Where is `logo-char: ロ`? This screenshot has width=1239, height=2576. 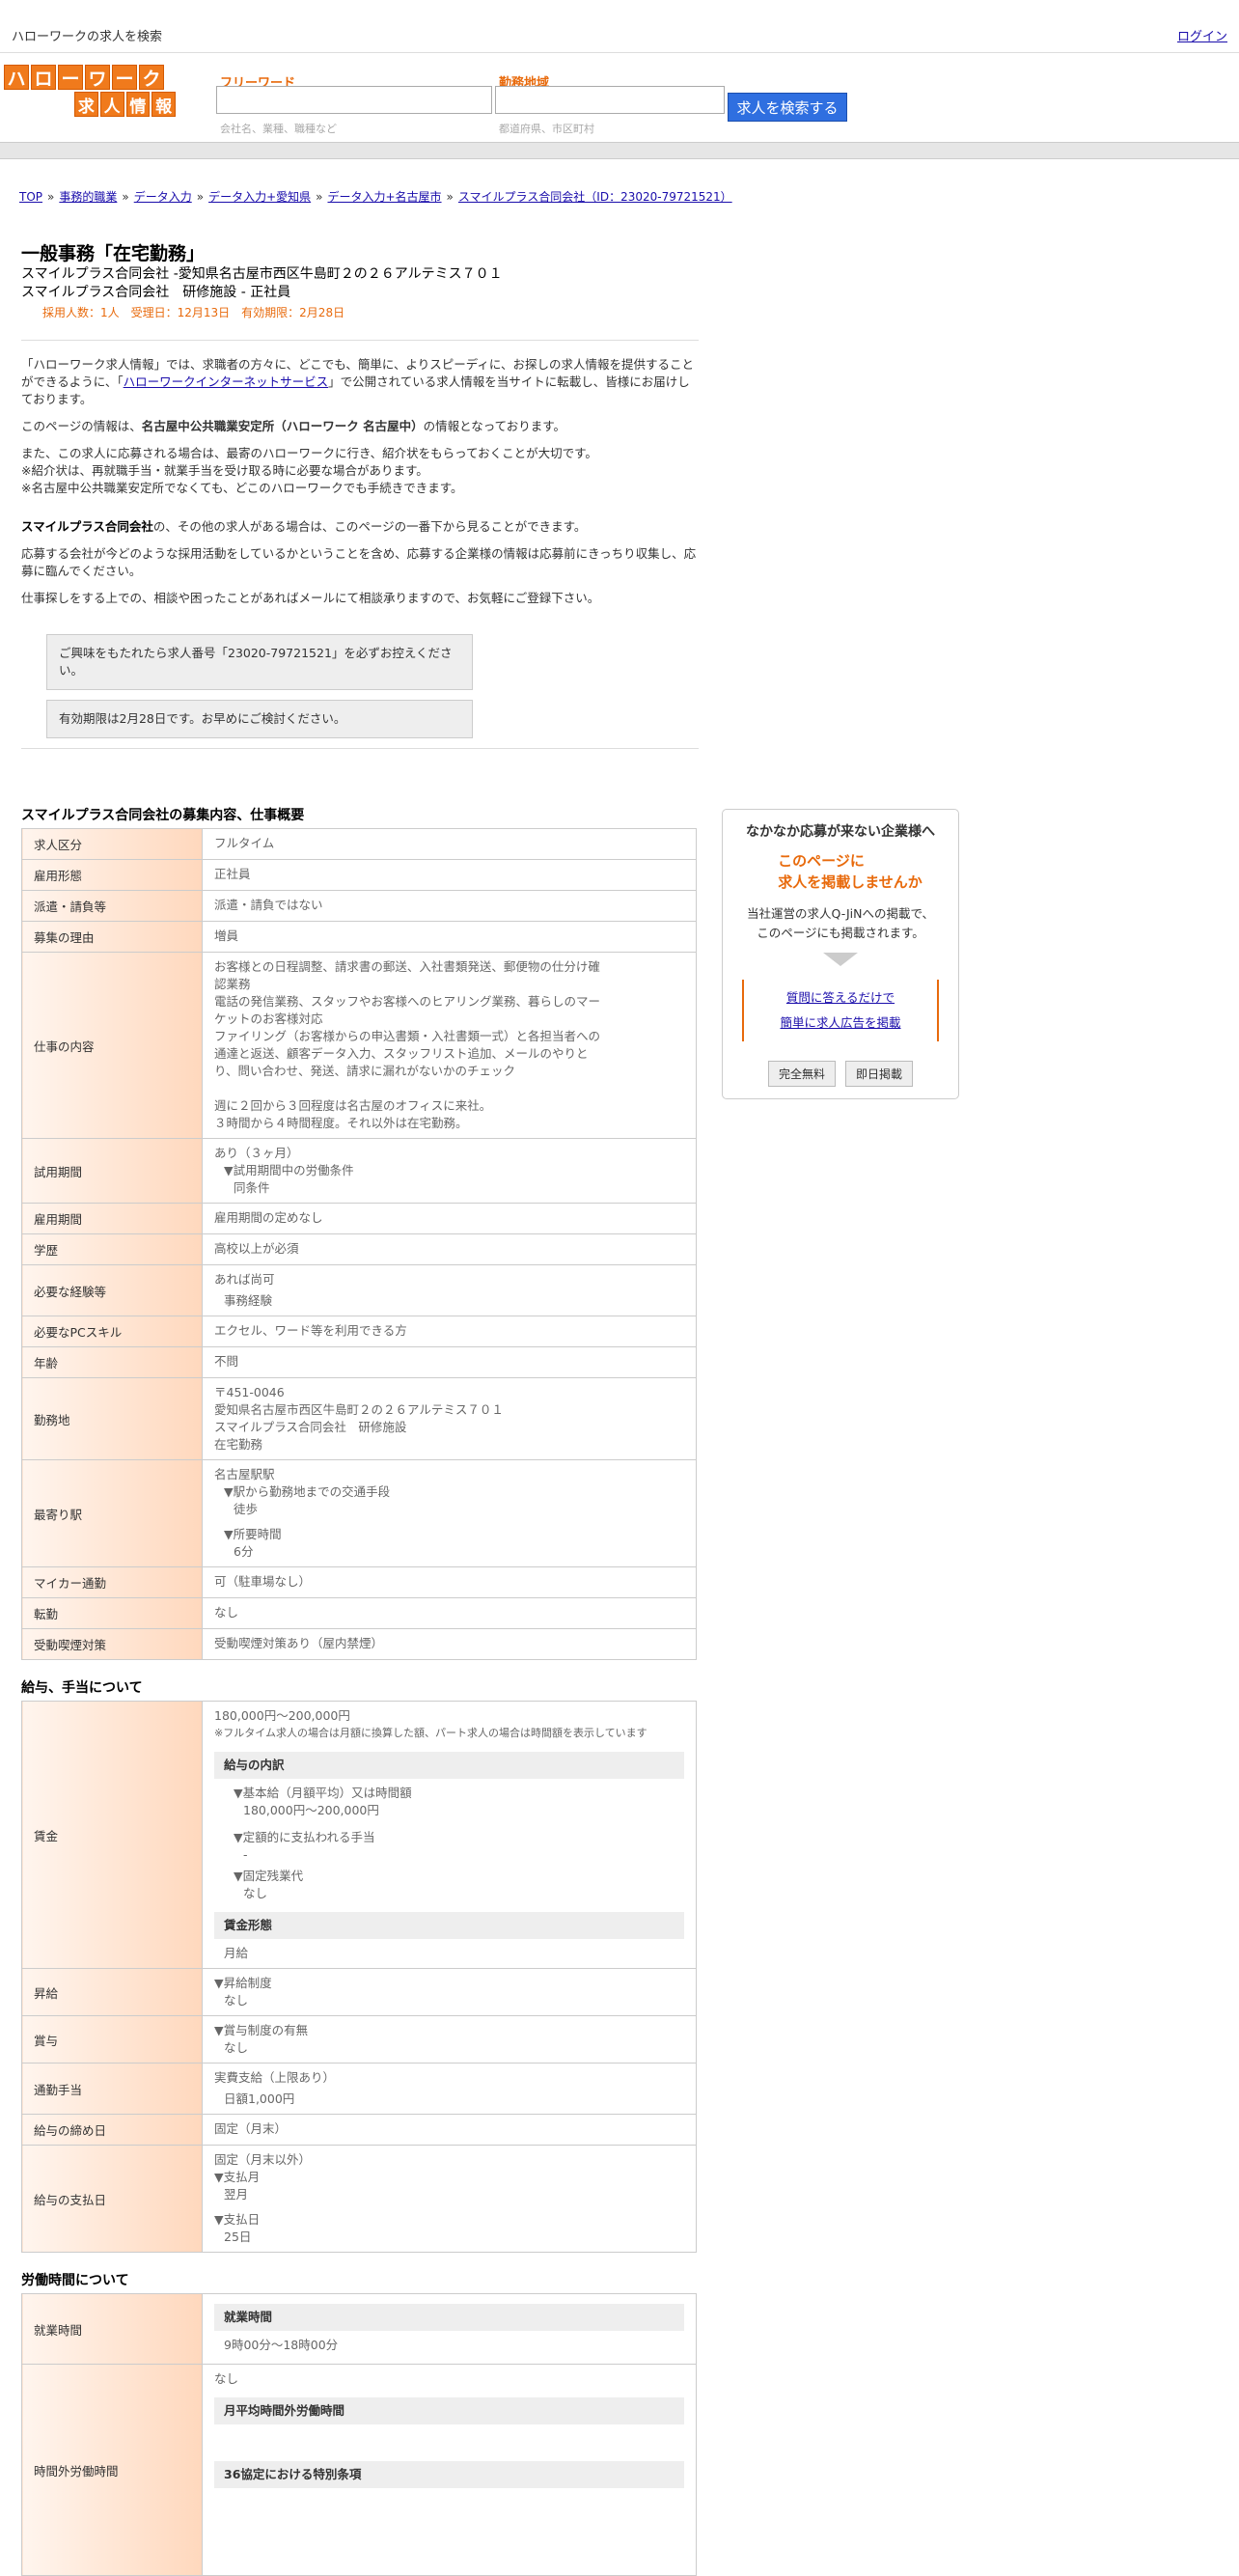 logo-char: ロ is located at coordinates (43, 77).